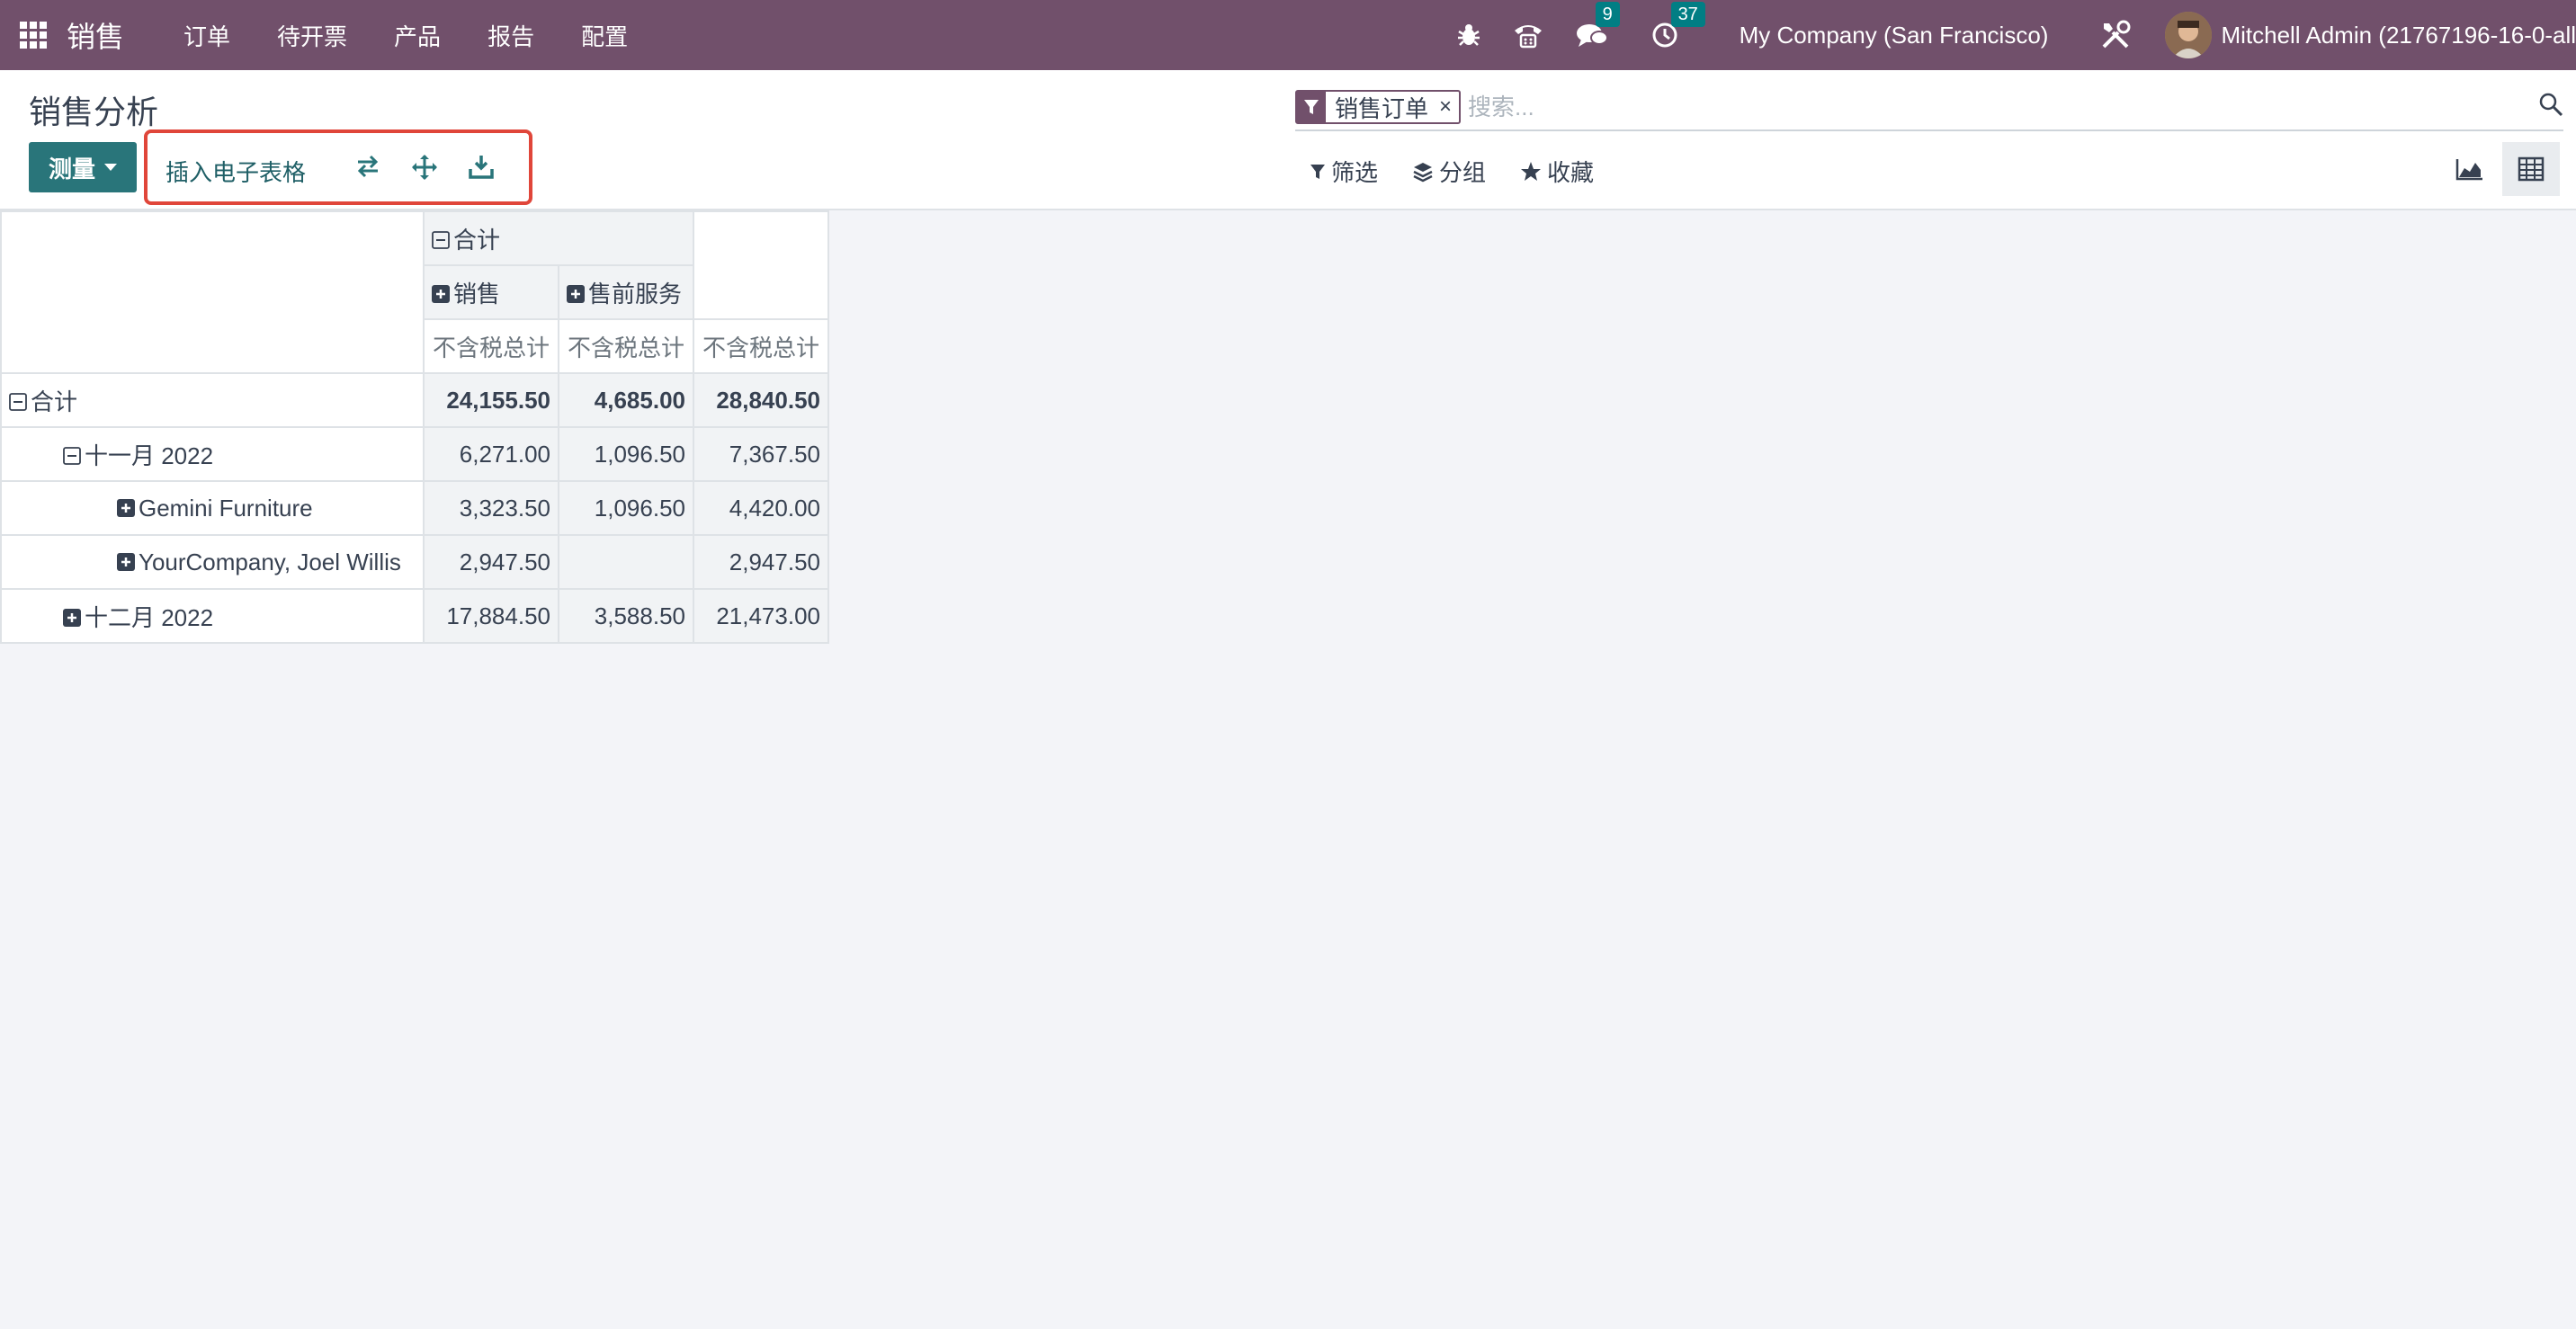 Image resolution: width=2576 pixels, height=1329 pixels. I want to click on layers-icon, so click(1423, 172).